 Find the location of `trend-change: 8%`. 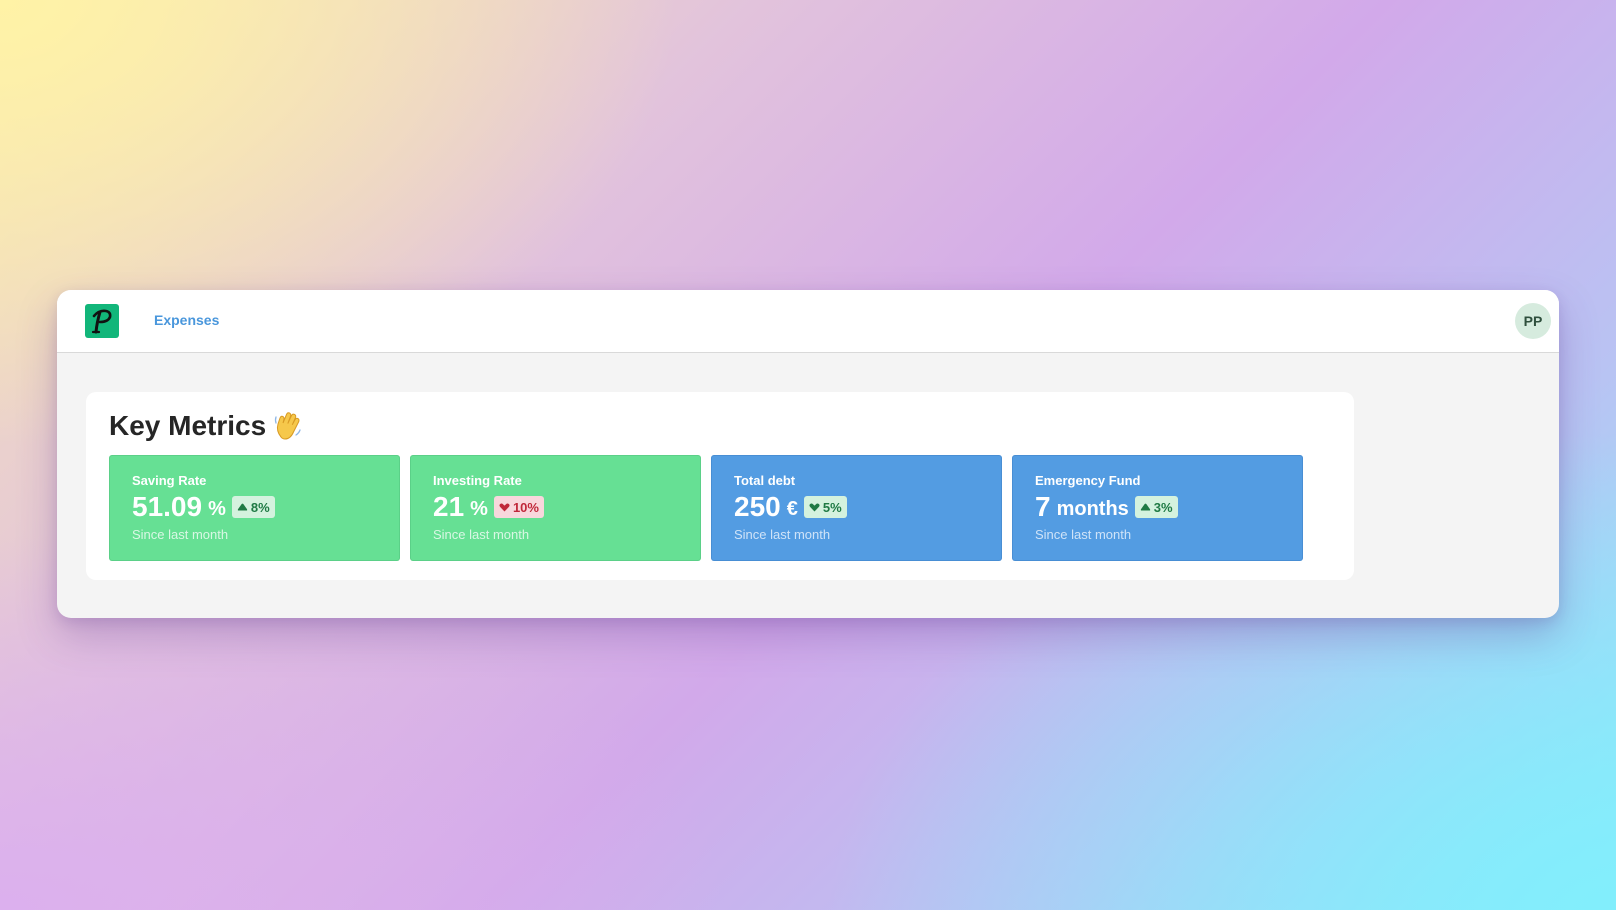

trend-change: 8% is located at coordinates (260, 507).